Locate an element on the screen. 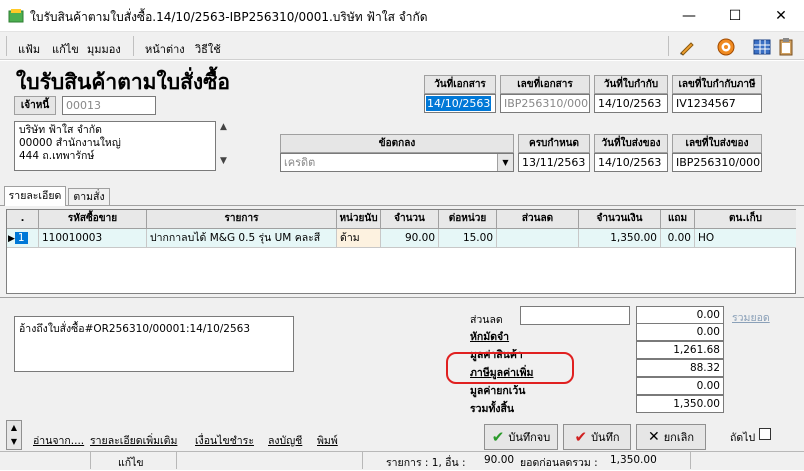  minimize-button: — is located at coordinates (689, 15).